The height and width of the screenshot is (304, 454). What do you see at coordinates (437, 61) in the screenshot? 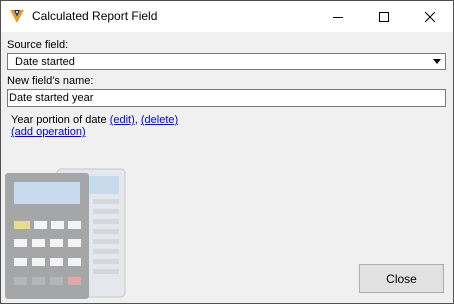
I see `dropdown-arrow-icon` at bounding box center [437, 61].